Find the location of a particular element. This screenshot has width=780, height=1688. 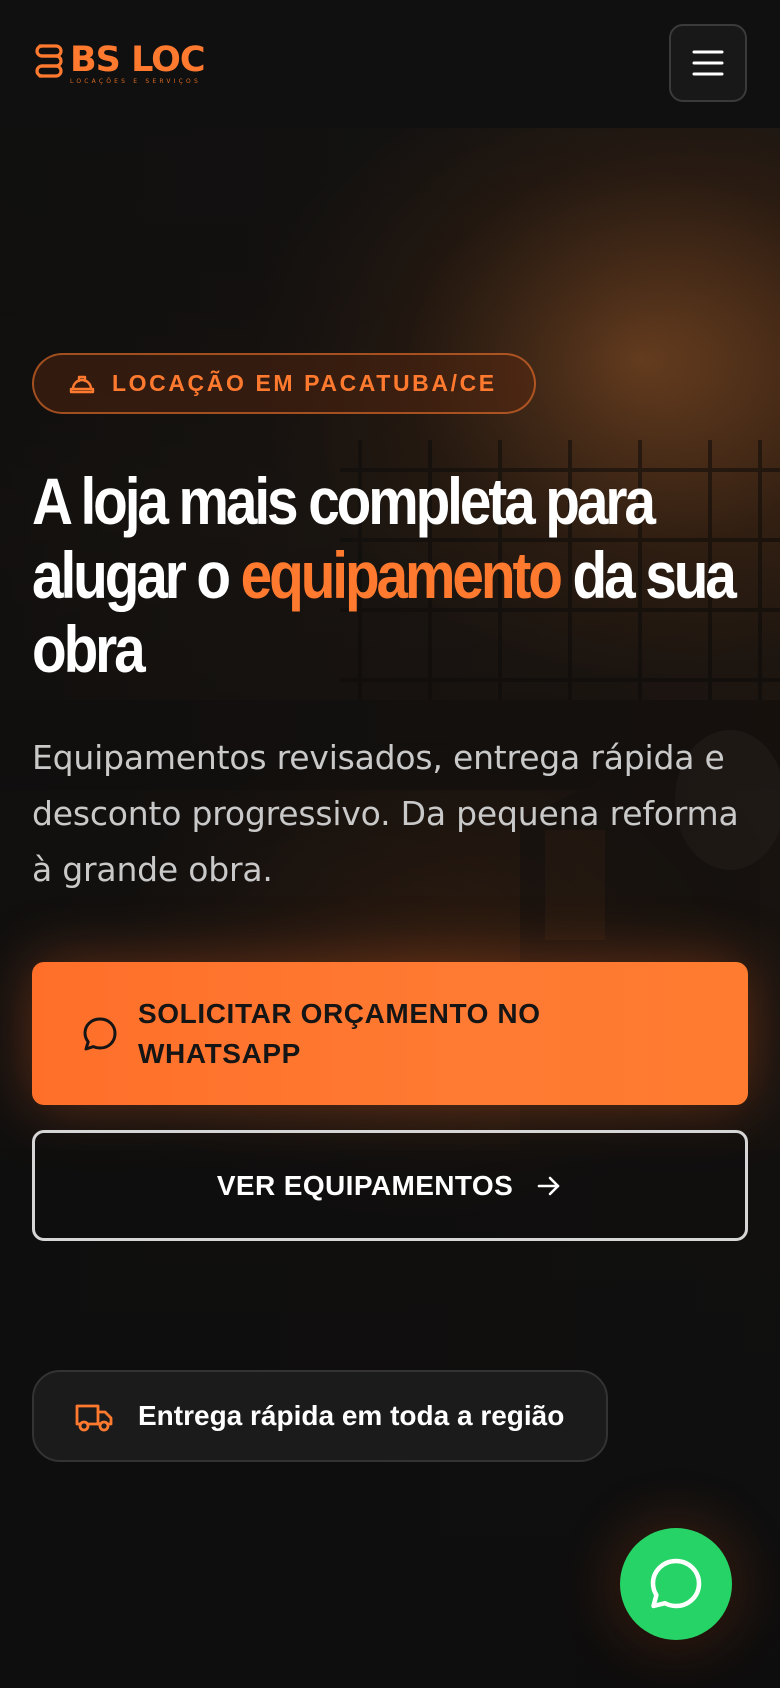

site-header: BS LOC LOCAÇÕES E SERVIÇOS is located at coordinates (390, 64).